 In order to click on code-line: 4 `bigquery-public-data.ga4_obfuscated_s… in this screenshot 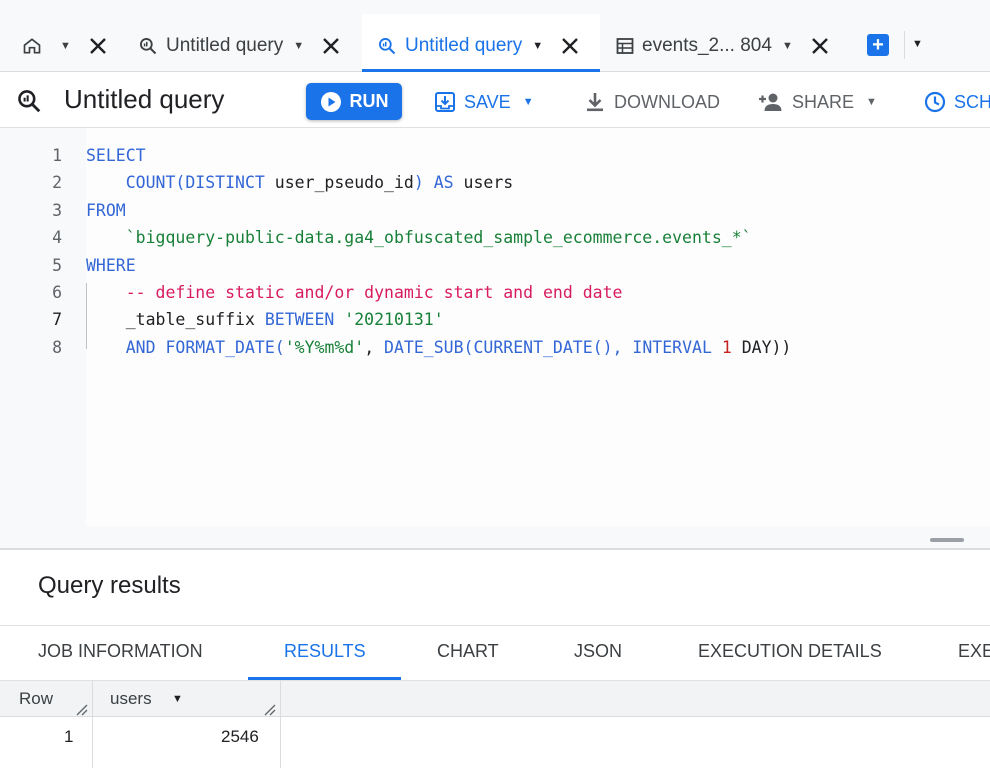, I will do `click(495, 237)`.